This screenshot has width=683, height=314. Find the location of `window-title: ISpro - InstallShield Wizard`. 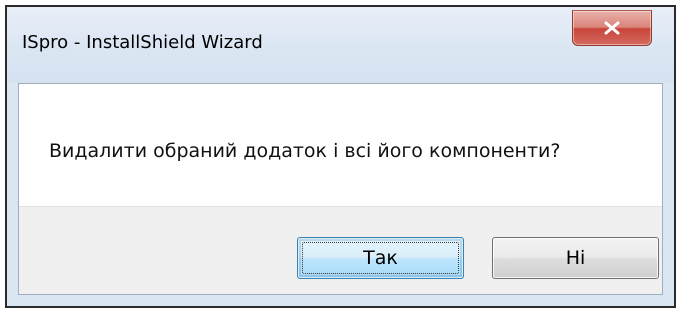

window-title: ISpro - InstallShield Wizard is located at coordinates (142, 42).